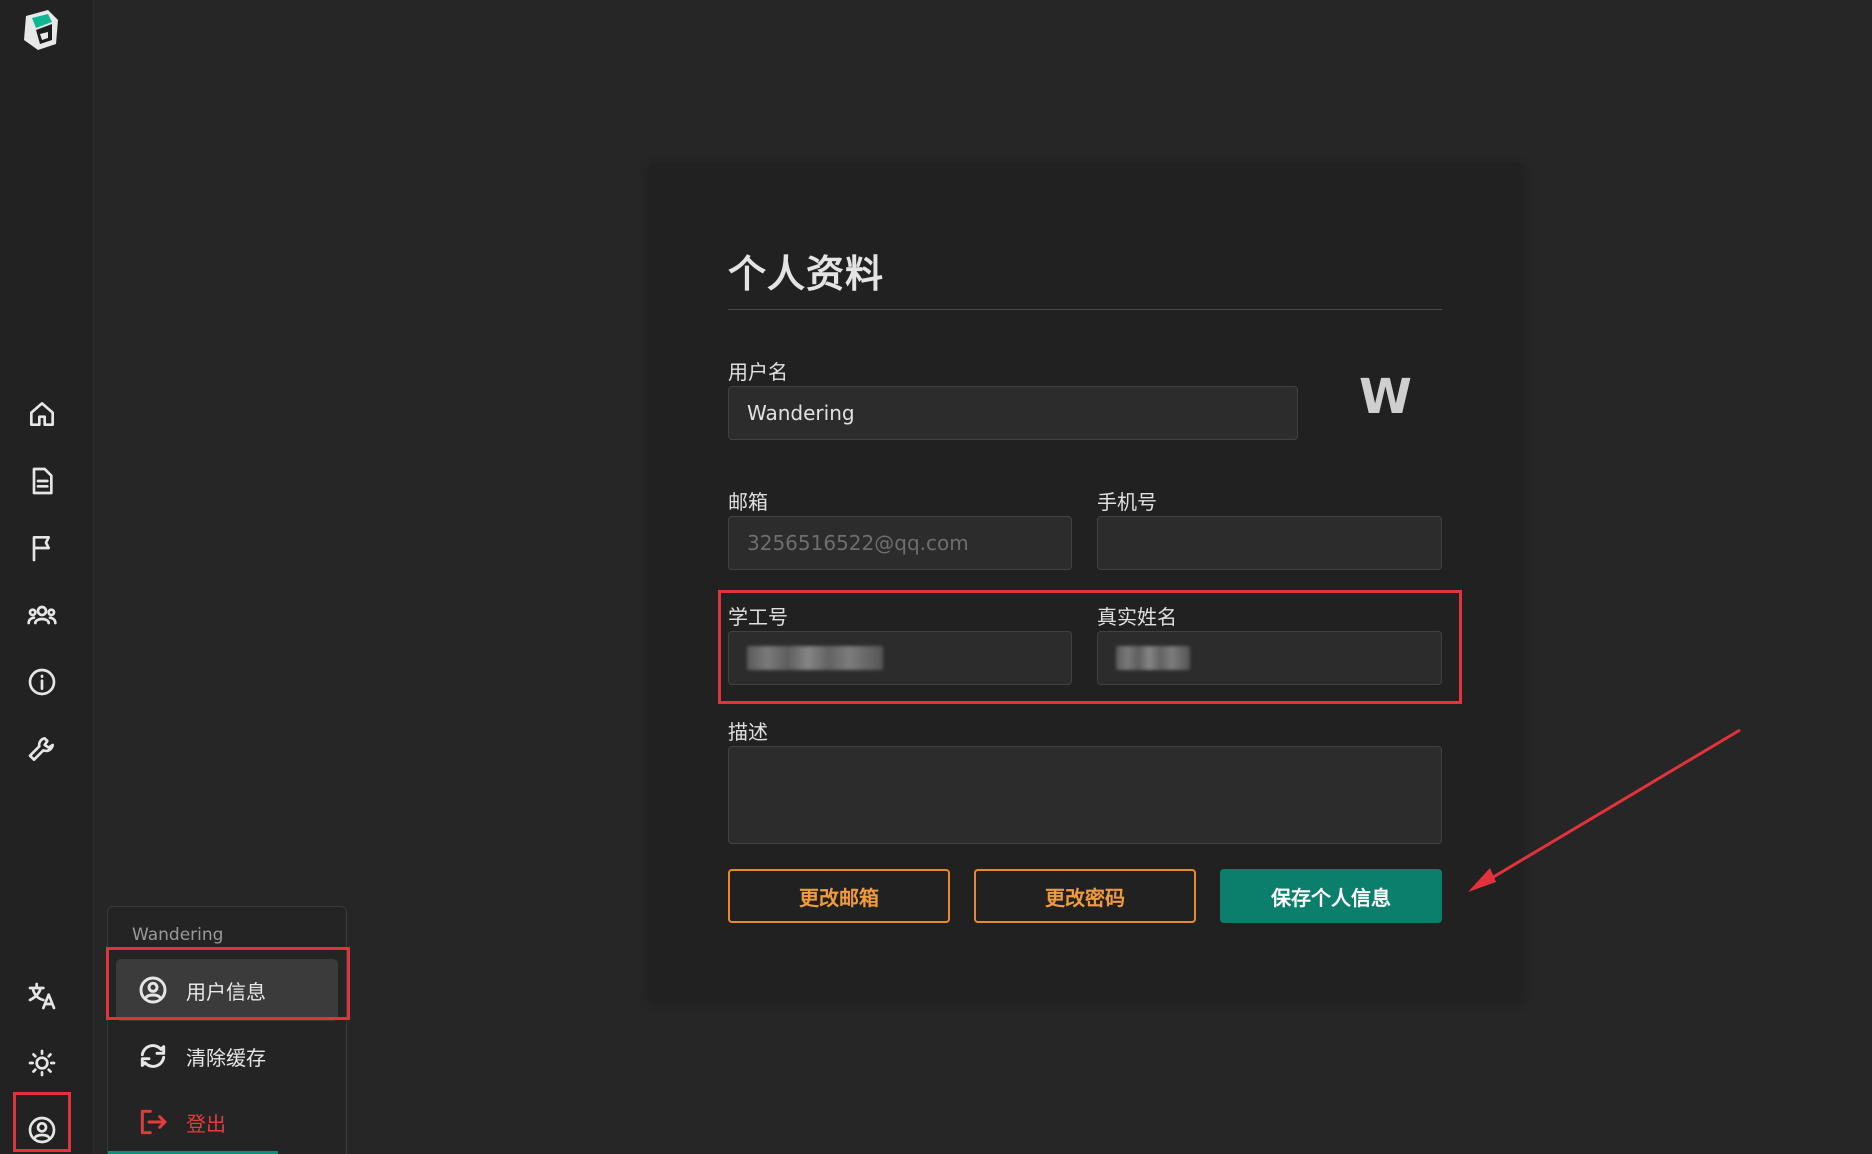  I want to click on phone-label: 手机号, so click(1127, 502).